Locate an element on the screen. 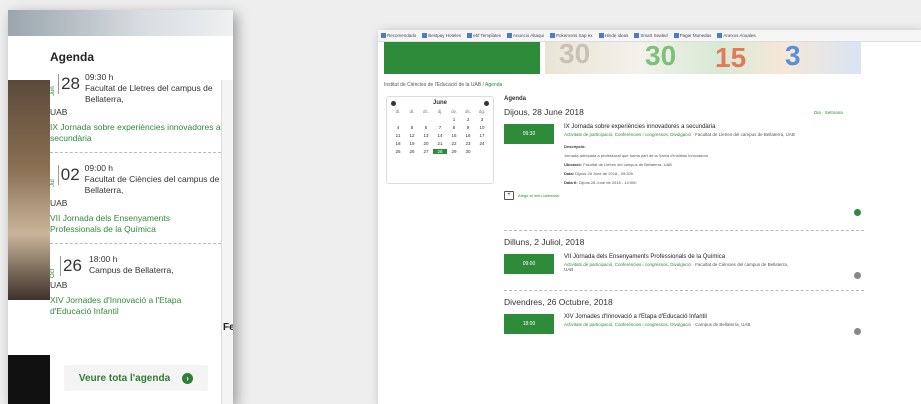 Image resolution: width=921 pixels, height=404 pixels. view-all-agenda-button: Veure tota l'agenda › is located at coordinates (136, 378).